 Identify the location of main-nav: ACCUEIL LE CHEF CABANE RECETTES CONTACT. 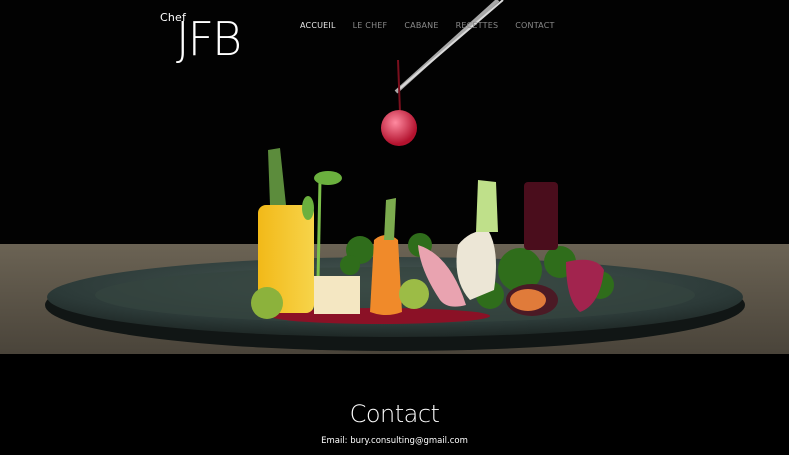
(427, 25).